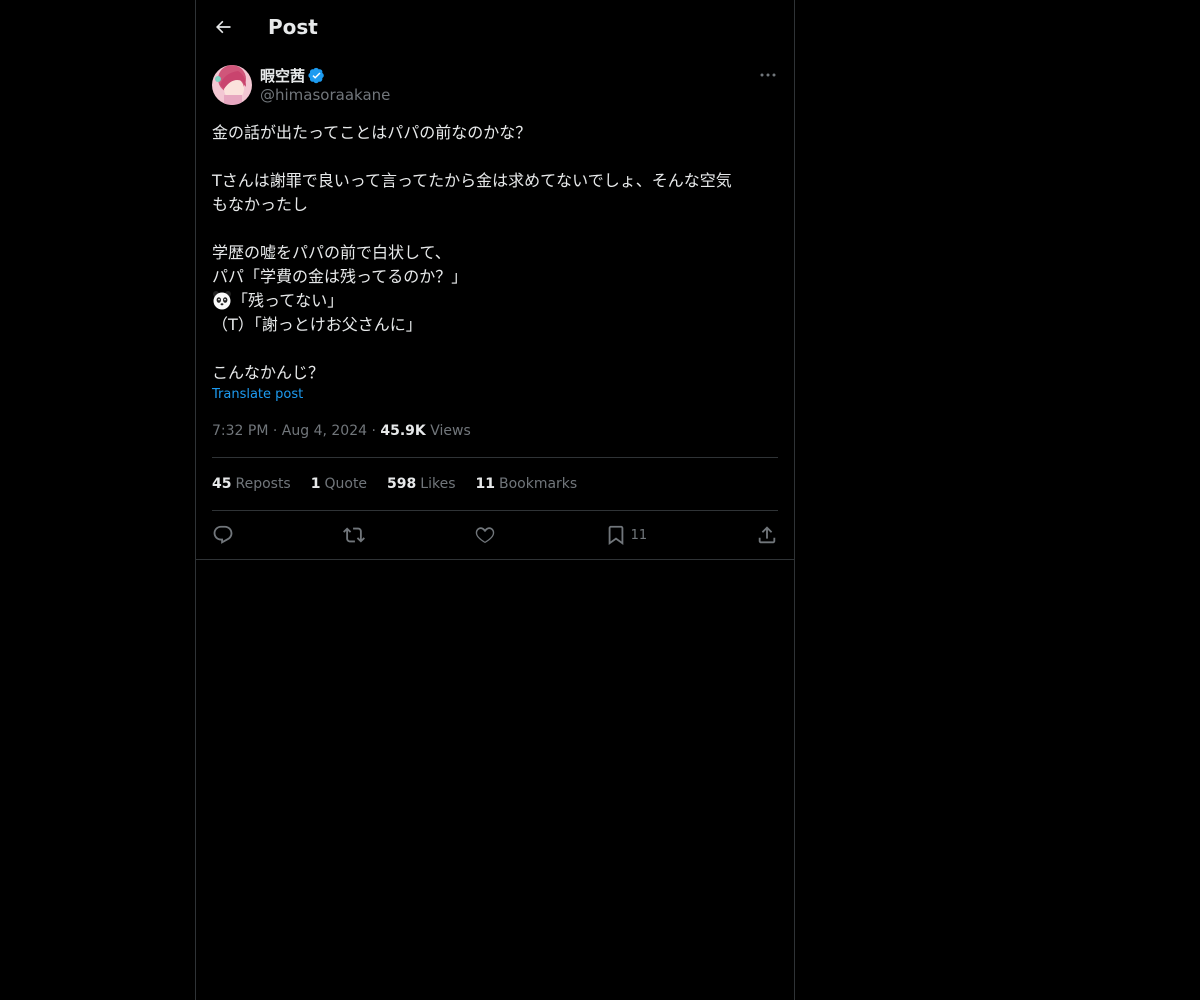  Describe the element at coordinates (324, 431) in the screenshot. I see `post-date: Aug 4, 2024` at that location.